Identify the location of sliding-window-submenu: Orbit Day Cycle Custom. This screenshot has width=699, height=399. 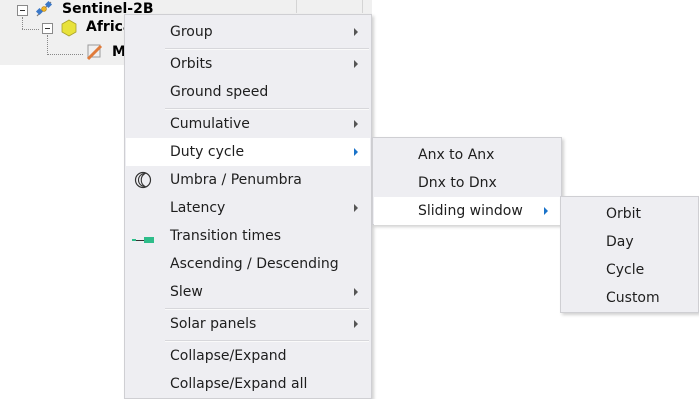
(629, 254).